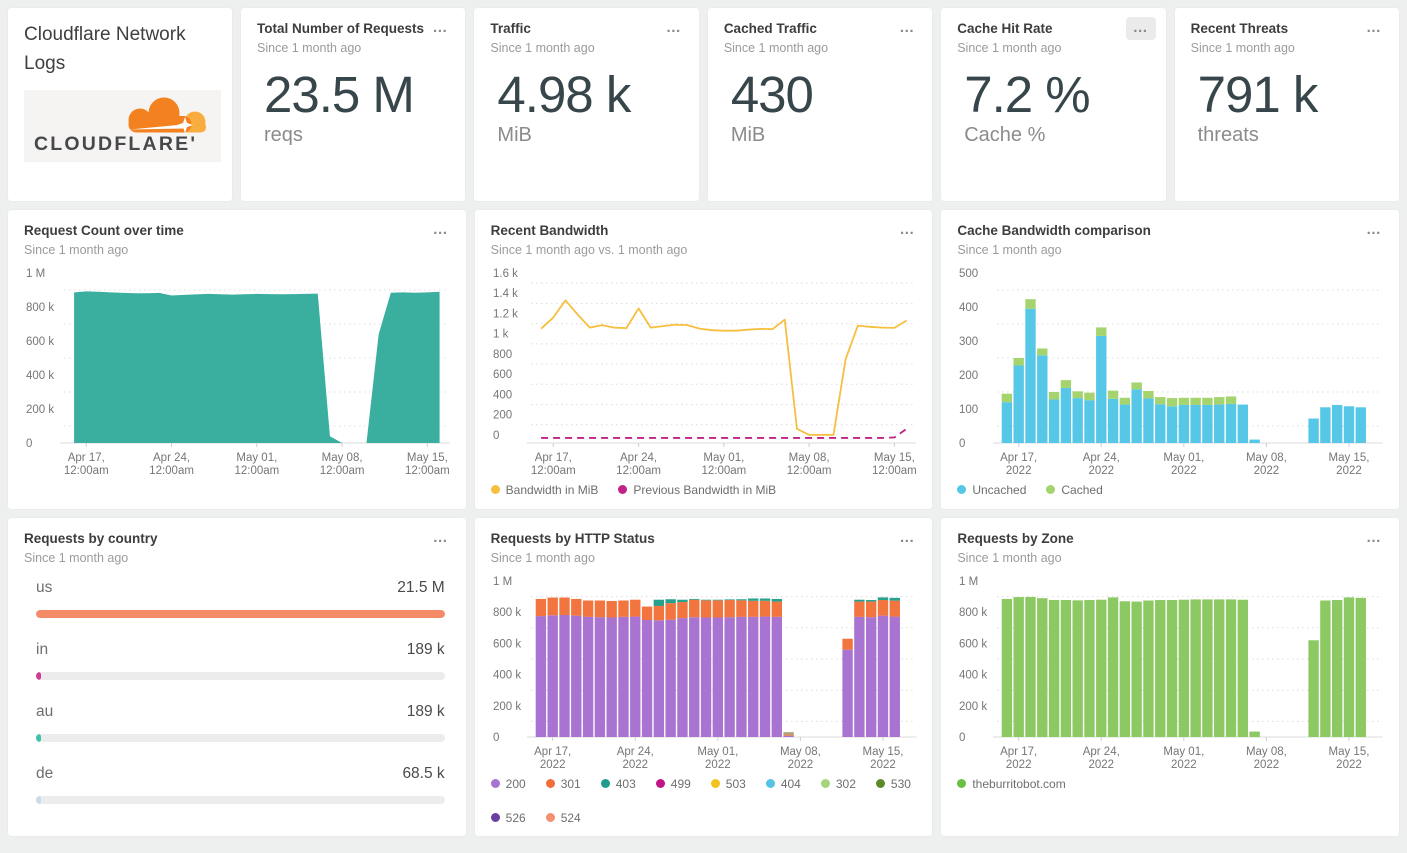  Describe the element at coordinates (973, 644) in the screenshot. I see `y-axis-tick-label: 600 k` at that location.